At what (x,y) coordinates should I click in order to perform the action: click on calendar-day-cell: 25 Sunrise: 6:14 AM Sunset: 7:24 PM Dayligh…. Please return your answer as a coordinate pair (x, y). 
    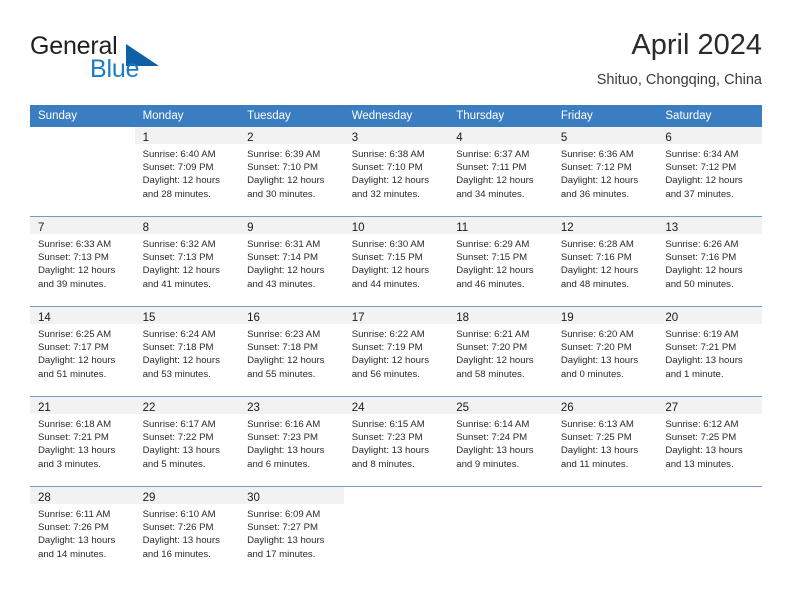
    Looking at the image, I should click on (500, 441).